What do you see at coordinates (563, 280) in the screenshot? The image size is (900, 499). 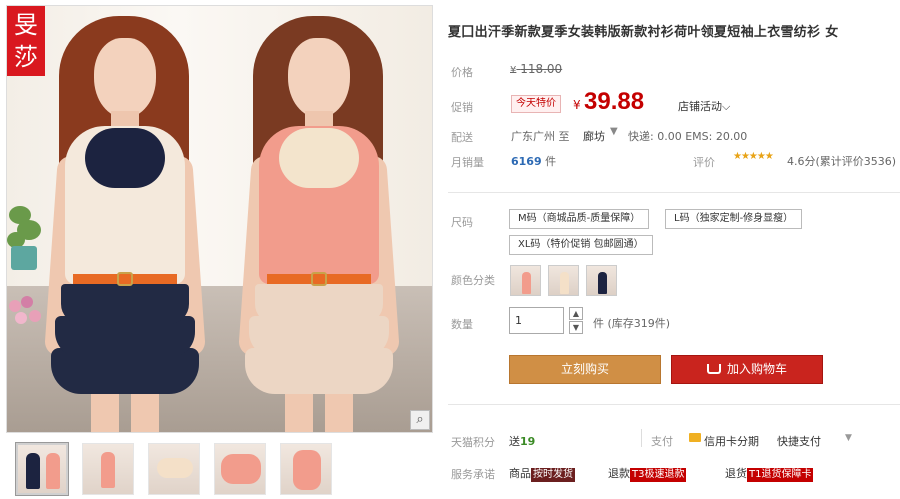 I see `color-swatch-apricot` at bounding box center [563, 280].